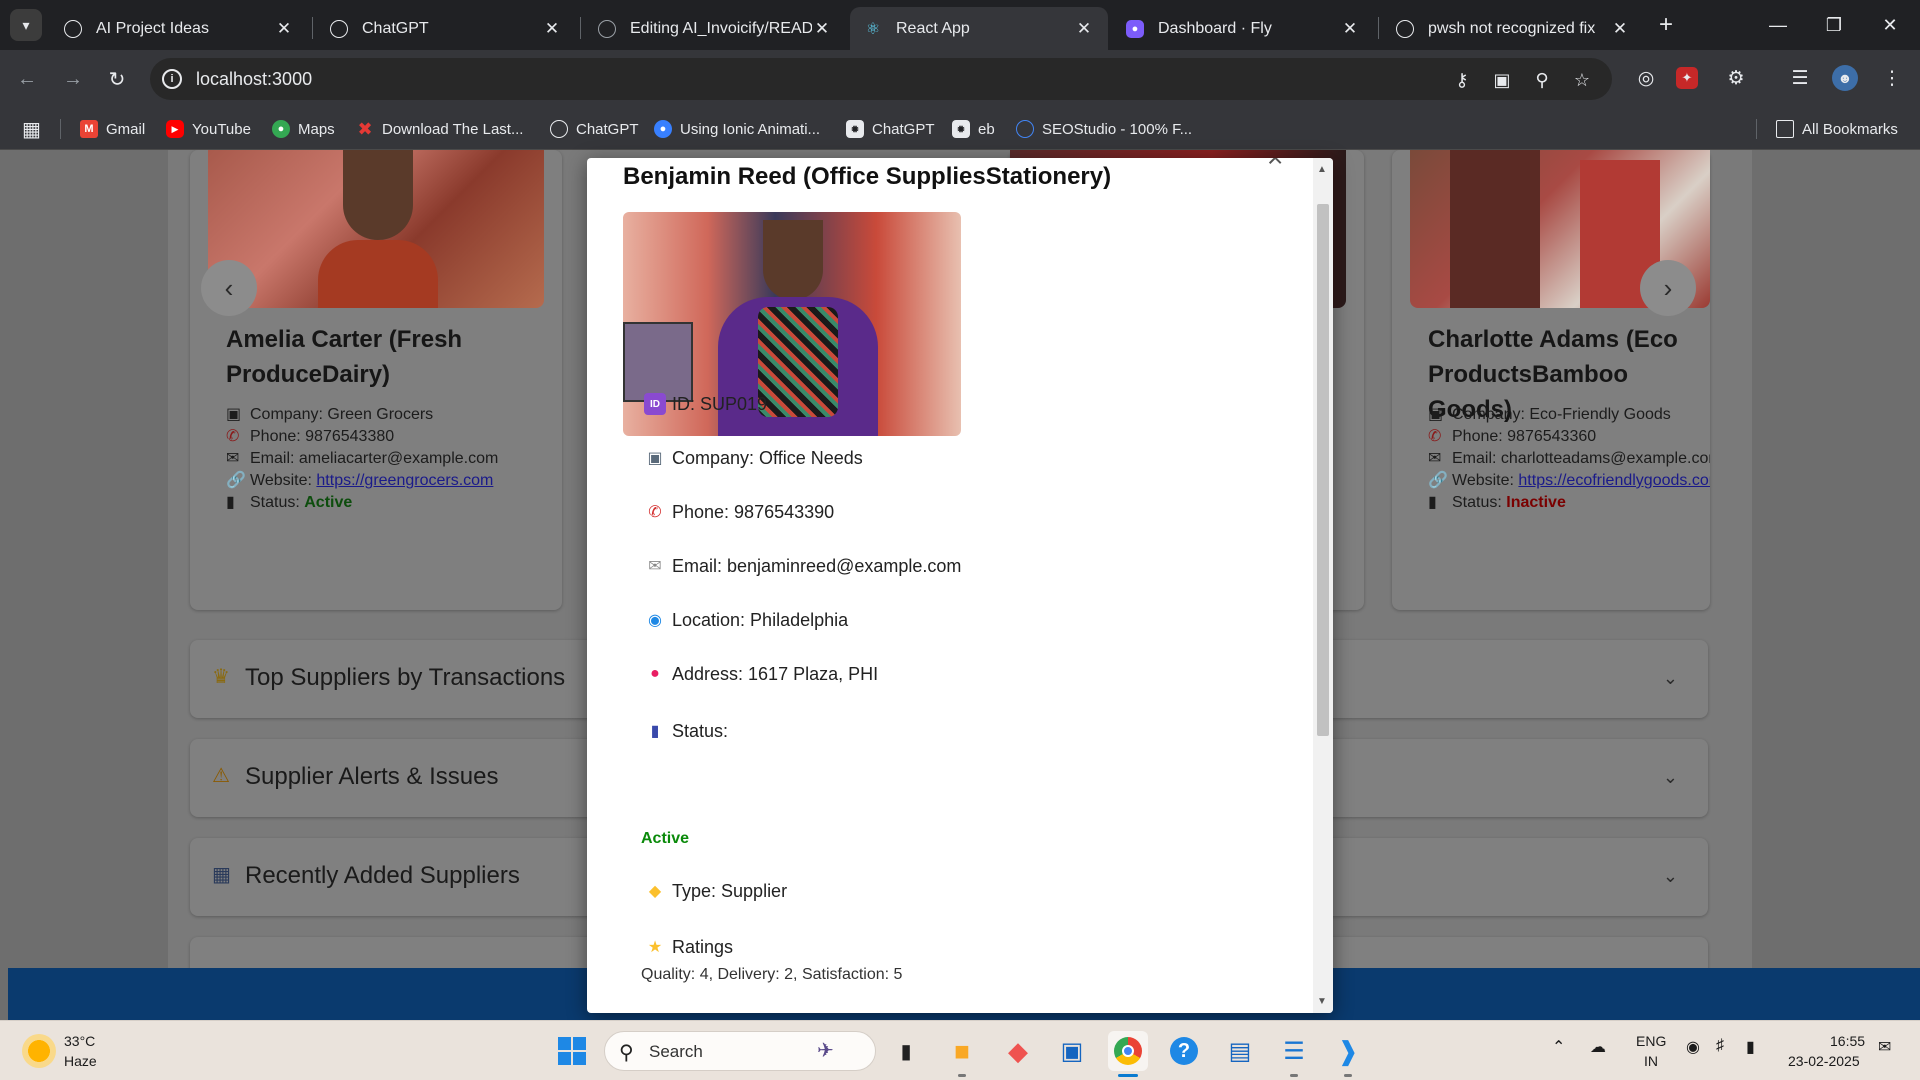  What do you see at coordinates (973, 129) in the screenshot?
I see `bookmark-eb: ✹ eb` at bounding box center [973, 129].